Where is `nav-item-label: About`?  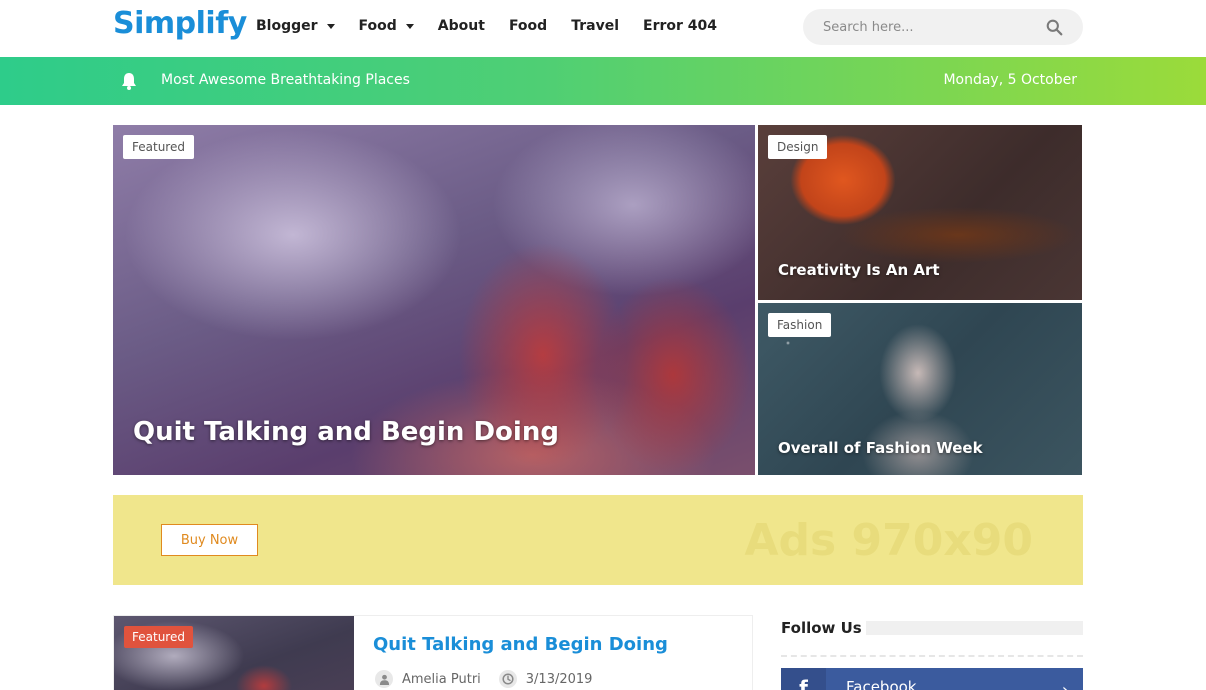 nav-item-label: About is located at coordinates (461, 26).